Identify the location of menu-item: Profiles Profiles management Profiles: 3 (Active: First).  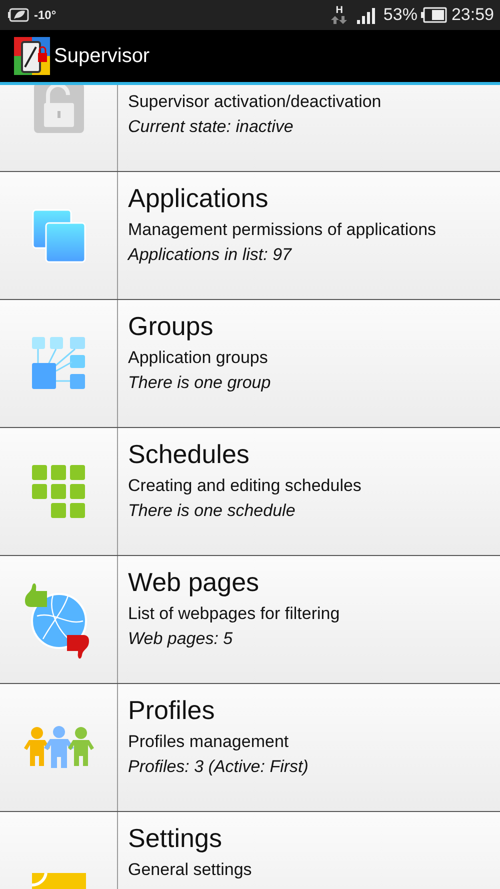
(250, 748).